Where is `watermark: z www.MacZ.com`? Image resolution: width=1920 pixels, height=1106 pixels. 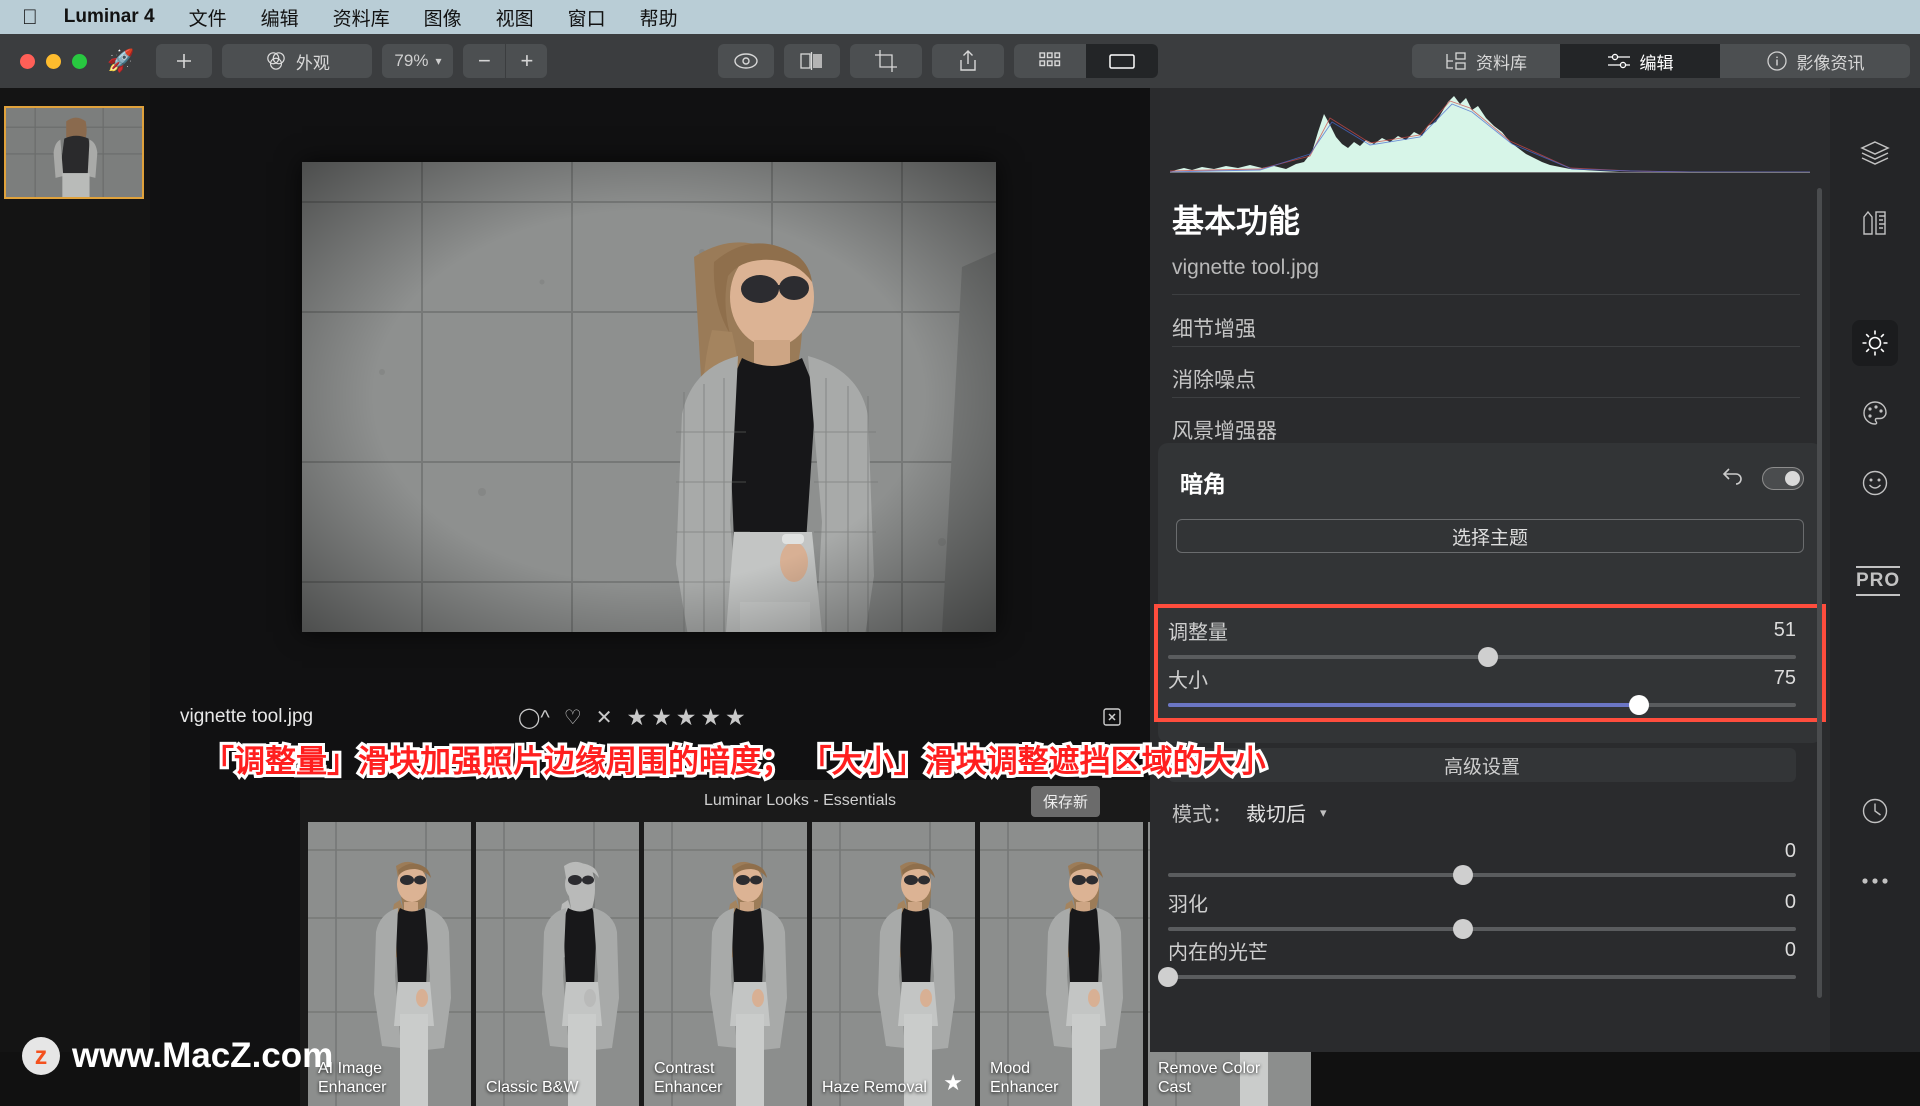 watermark: z www.MacZ.com is located at coordinates (177, 1056).